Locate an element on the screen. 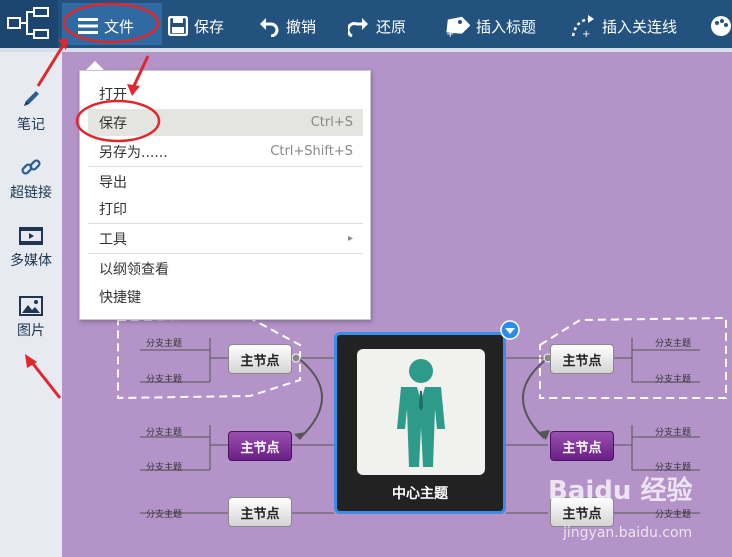  annotation-overlay is located at coordinates (93, 200).